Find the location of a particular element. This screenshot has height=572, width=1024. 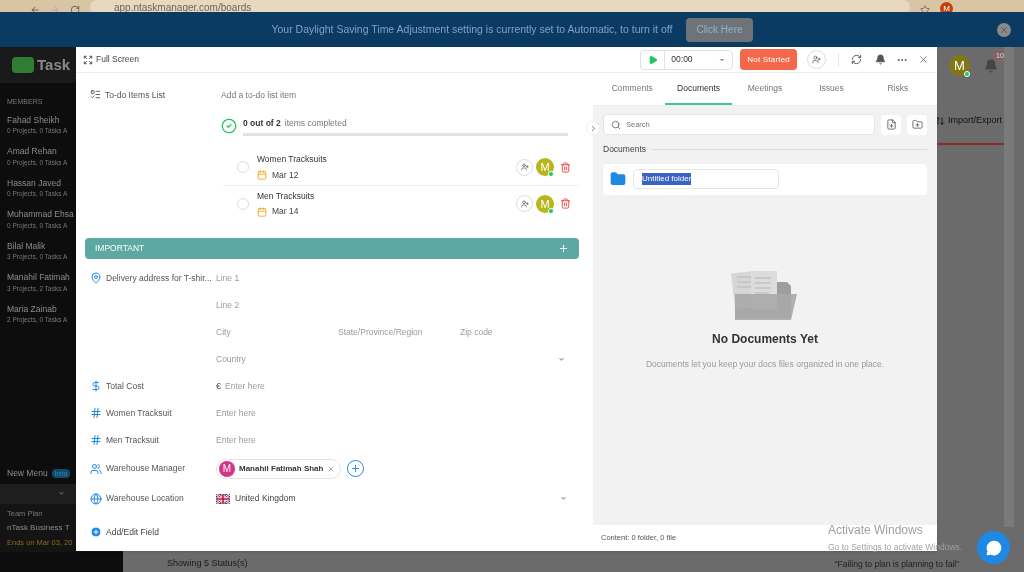

status-button: Not Started is located at coordinates (768, 59).